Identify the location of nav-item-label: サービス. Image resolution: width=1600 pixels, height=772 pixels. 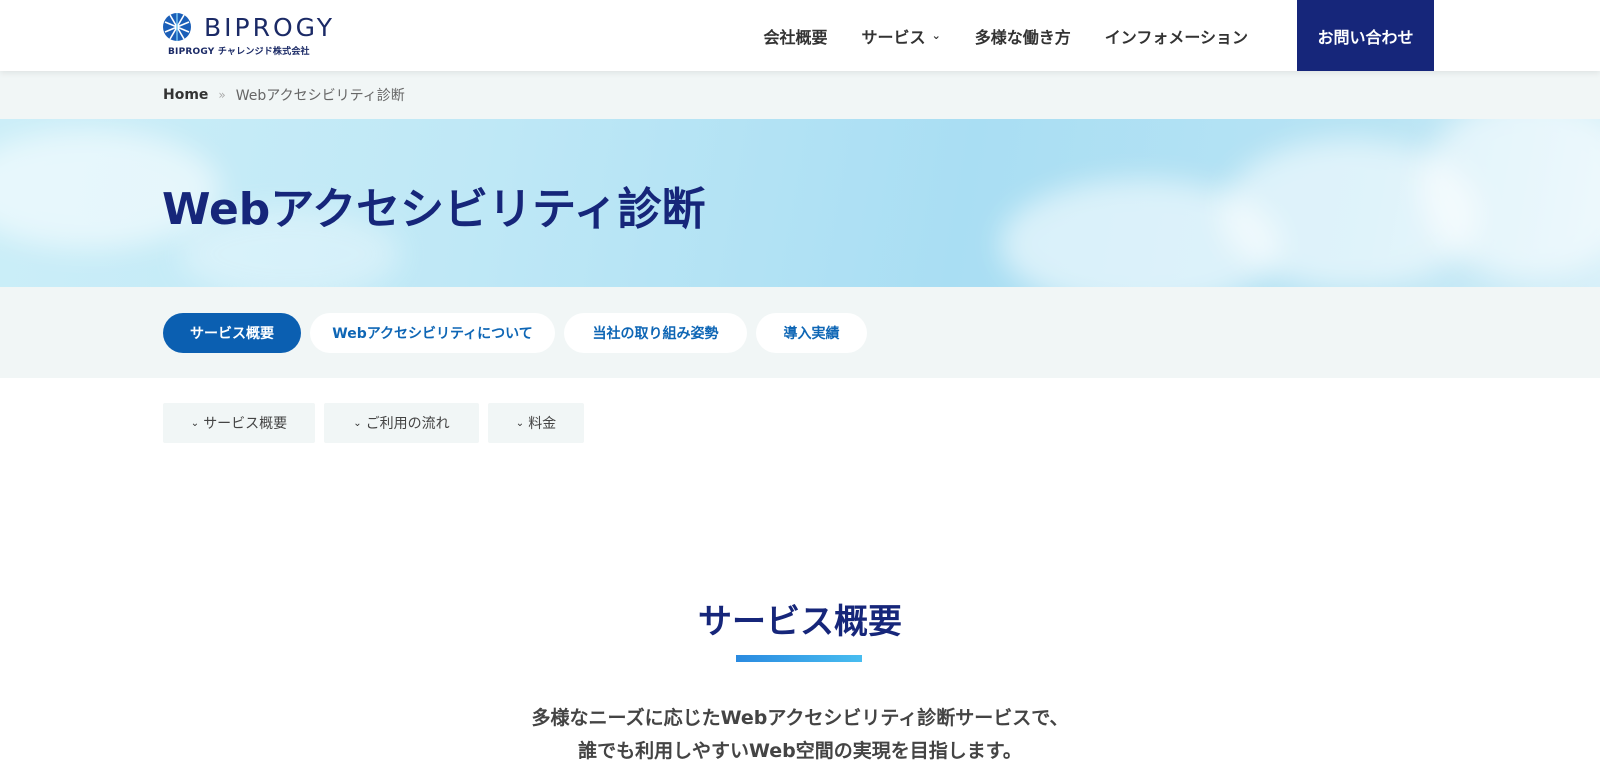
(893, 37).